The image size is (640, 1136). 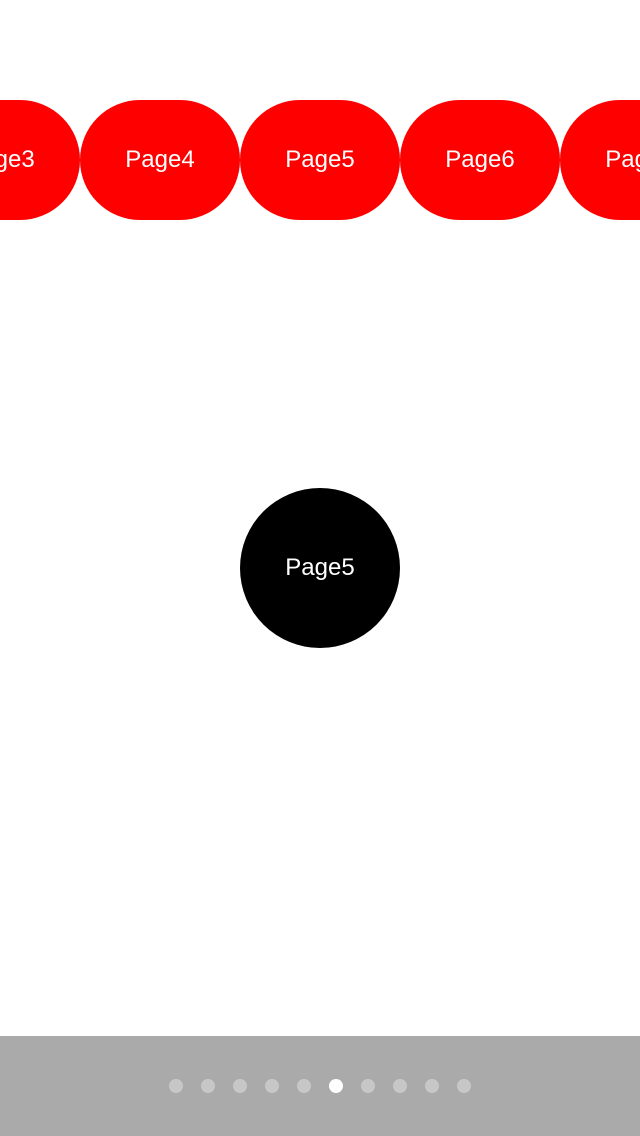 I want to click on current-page-indicator: Page5, so click(x=320, y=568).